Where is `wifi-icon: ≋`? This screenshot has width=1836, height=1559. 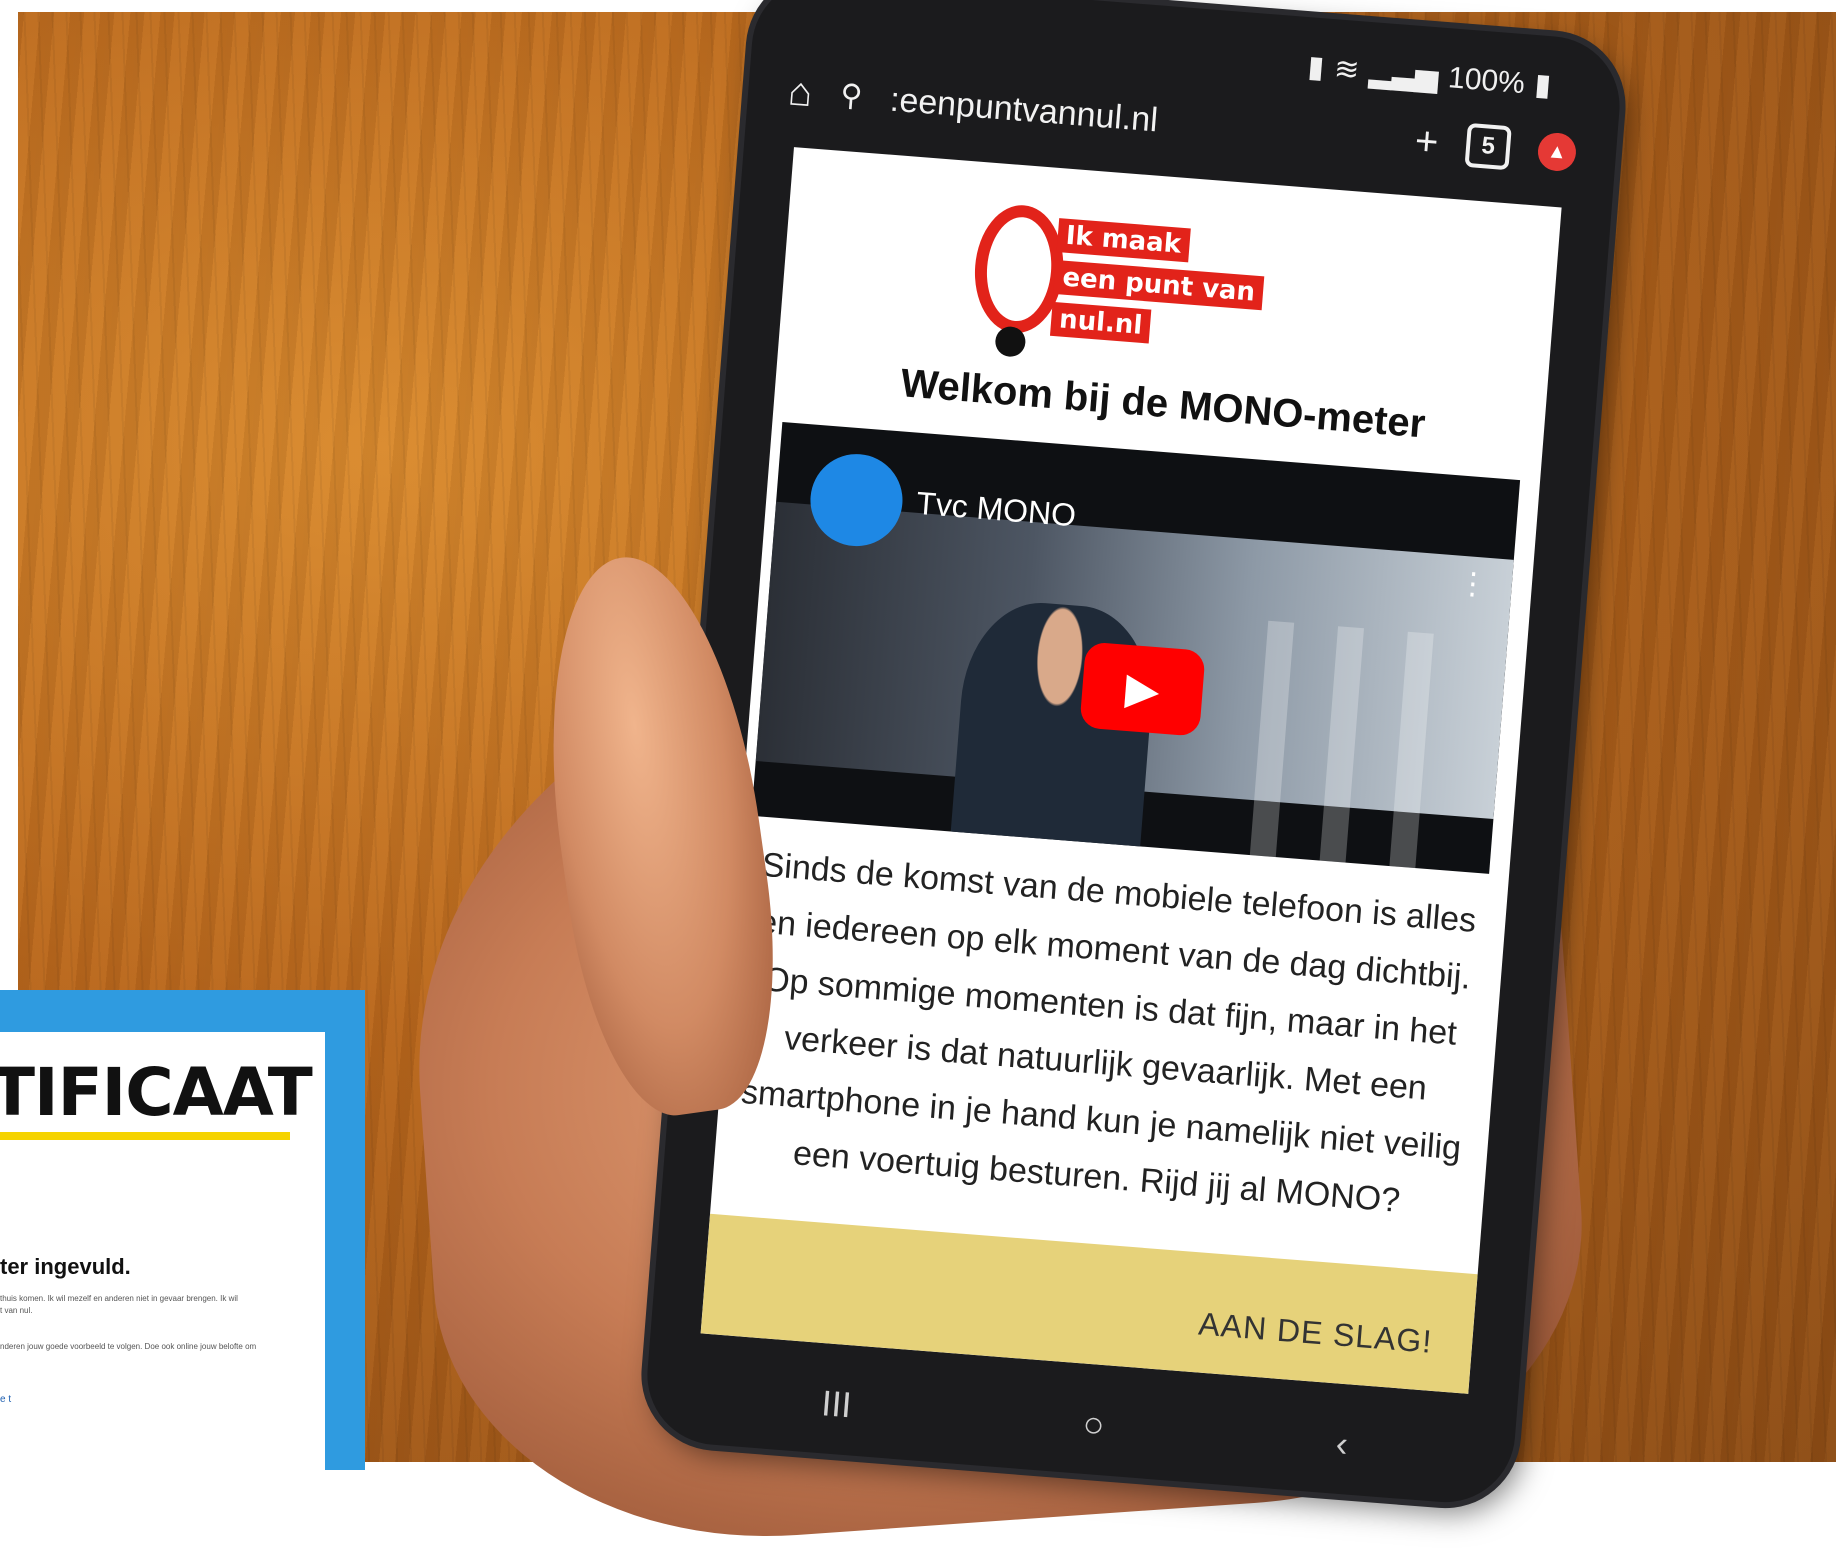
wifi-icon: ≋ is located at coordinates (1346, 70).